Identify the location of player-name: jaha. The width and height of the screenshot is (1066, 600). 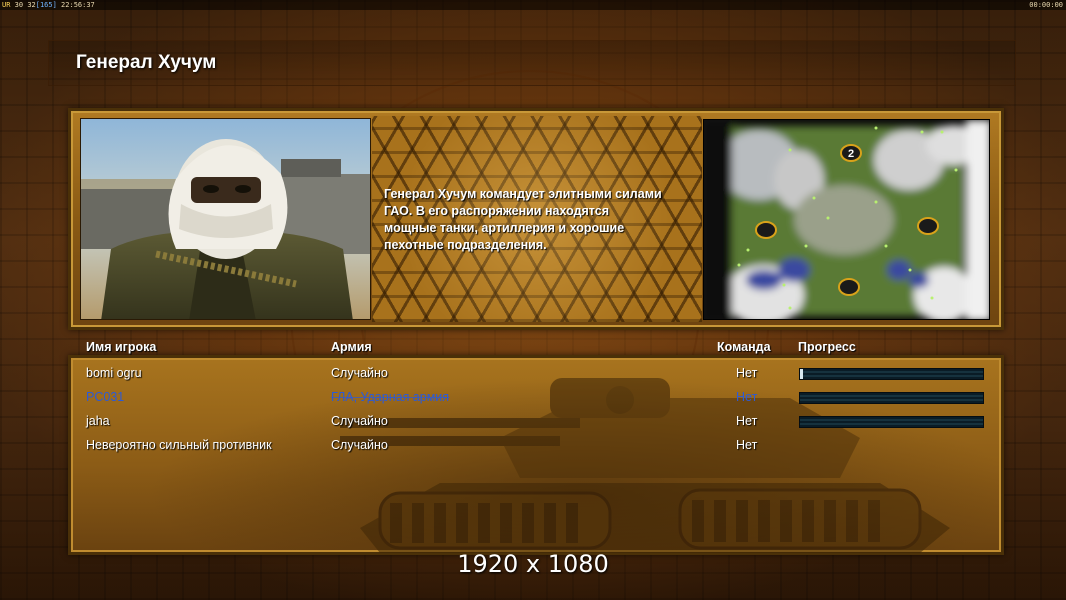
(98, 421).